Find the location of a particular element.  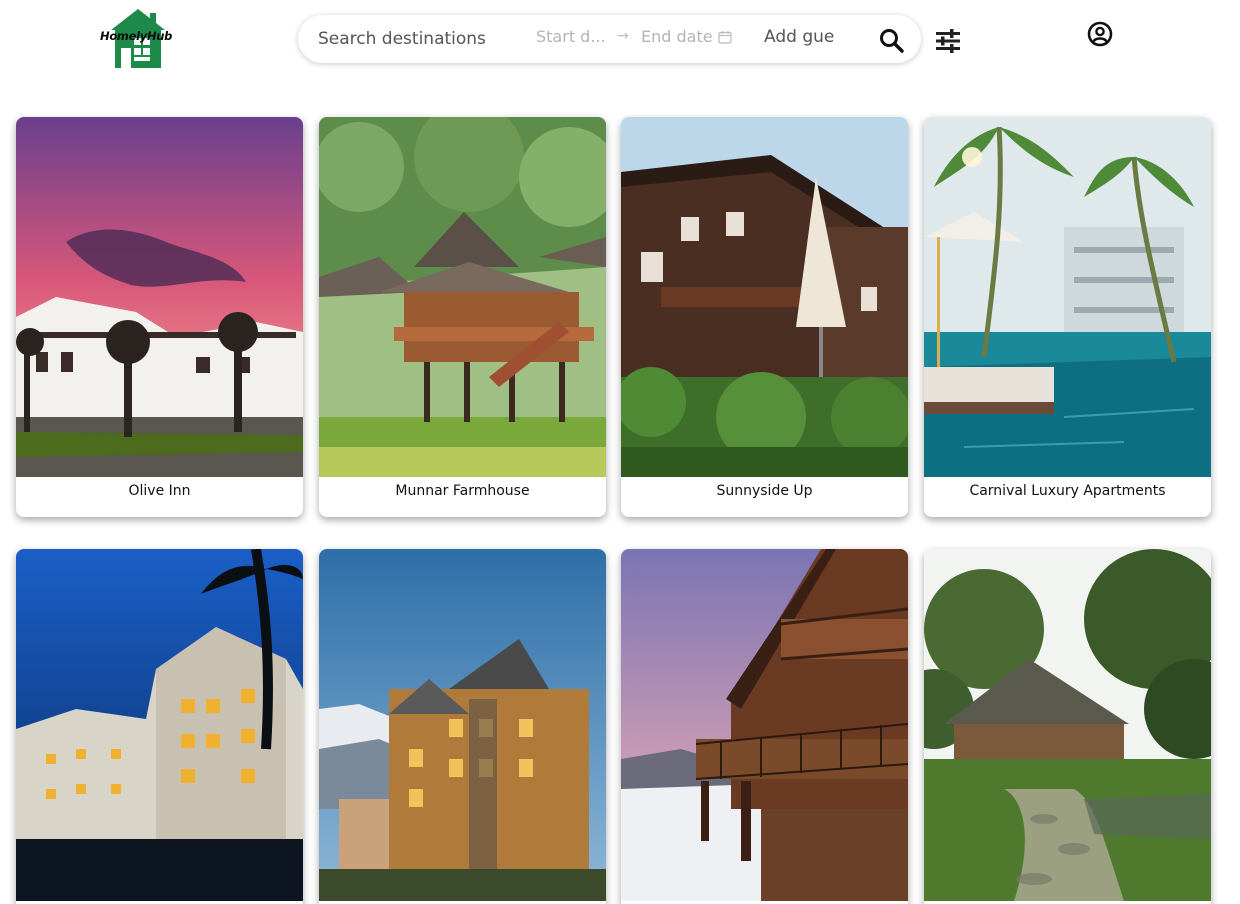

date-arrow-icon: → is located at coordinates (623, 36).